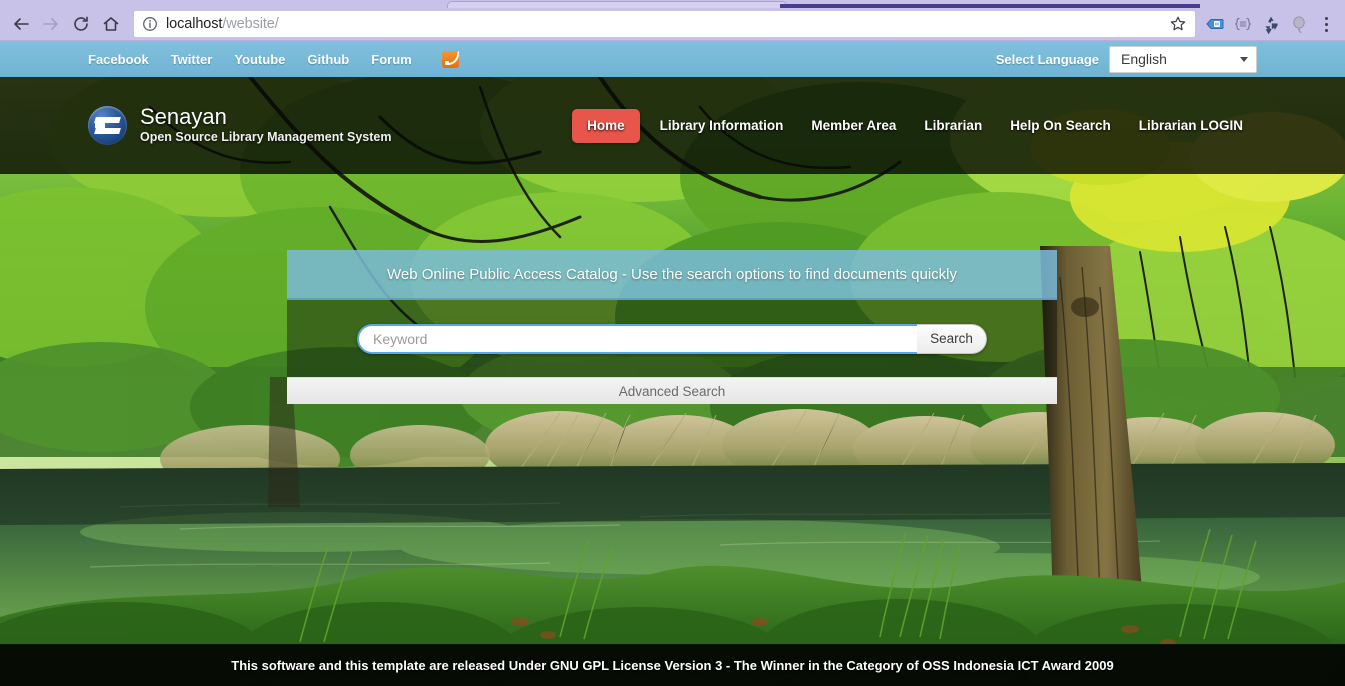 This screenshot has width=1345, height=686. What do you see at coordinates (391, 59) in the screenshot?
I see `social-link-forum: Forum` at bounding box center [391, 59].